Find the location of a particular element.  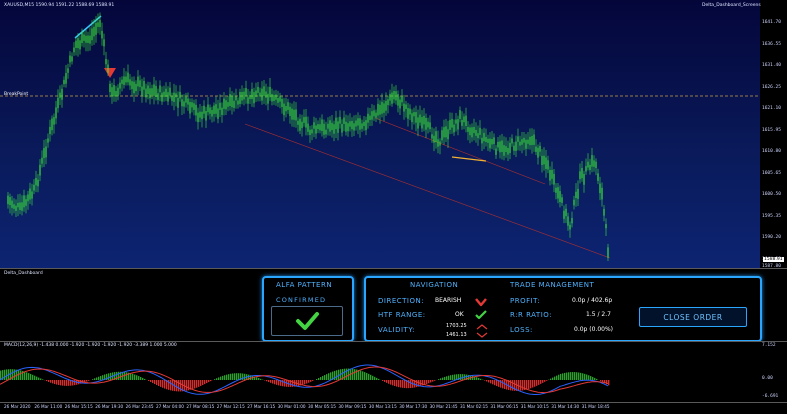

check-icon is located at coordinates (307, 321).